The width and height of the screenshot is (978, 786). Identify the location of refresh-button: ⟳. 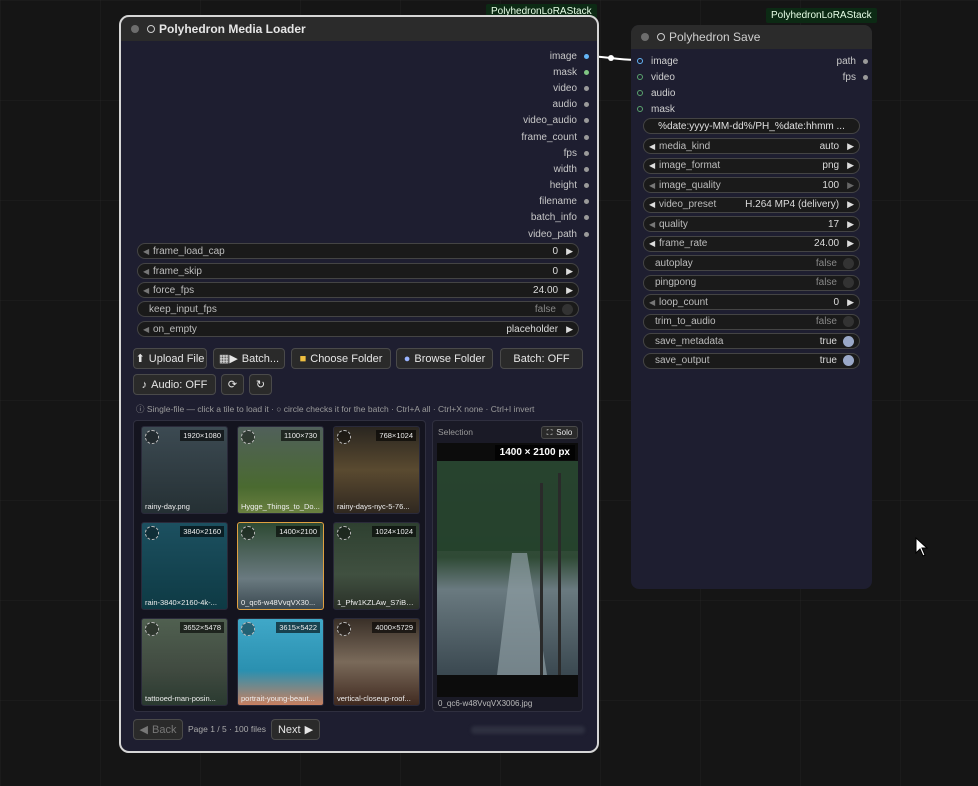
(232, 384).